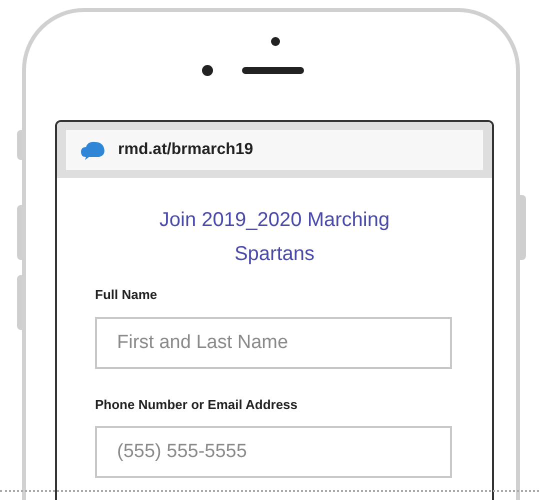  I want to click on field-label: Full Name, so click(126, 295).